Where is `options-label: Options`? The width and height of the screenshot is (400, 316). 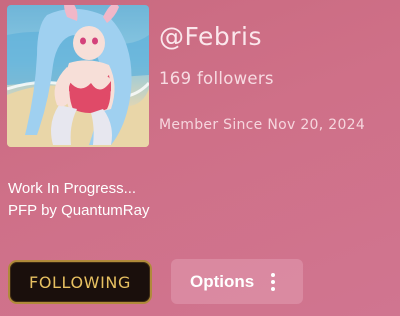
options-label: Options is located at coordinates (222, 281).